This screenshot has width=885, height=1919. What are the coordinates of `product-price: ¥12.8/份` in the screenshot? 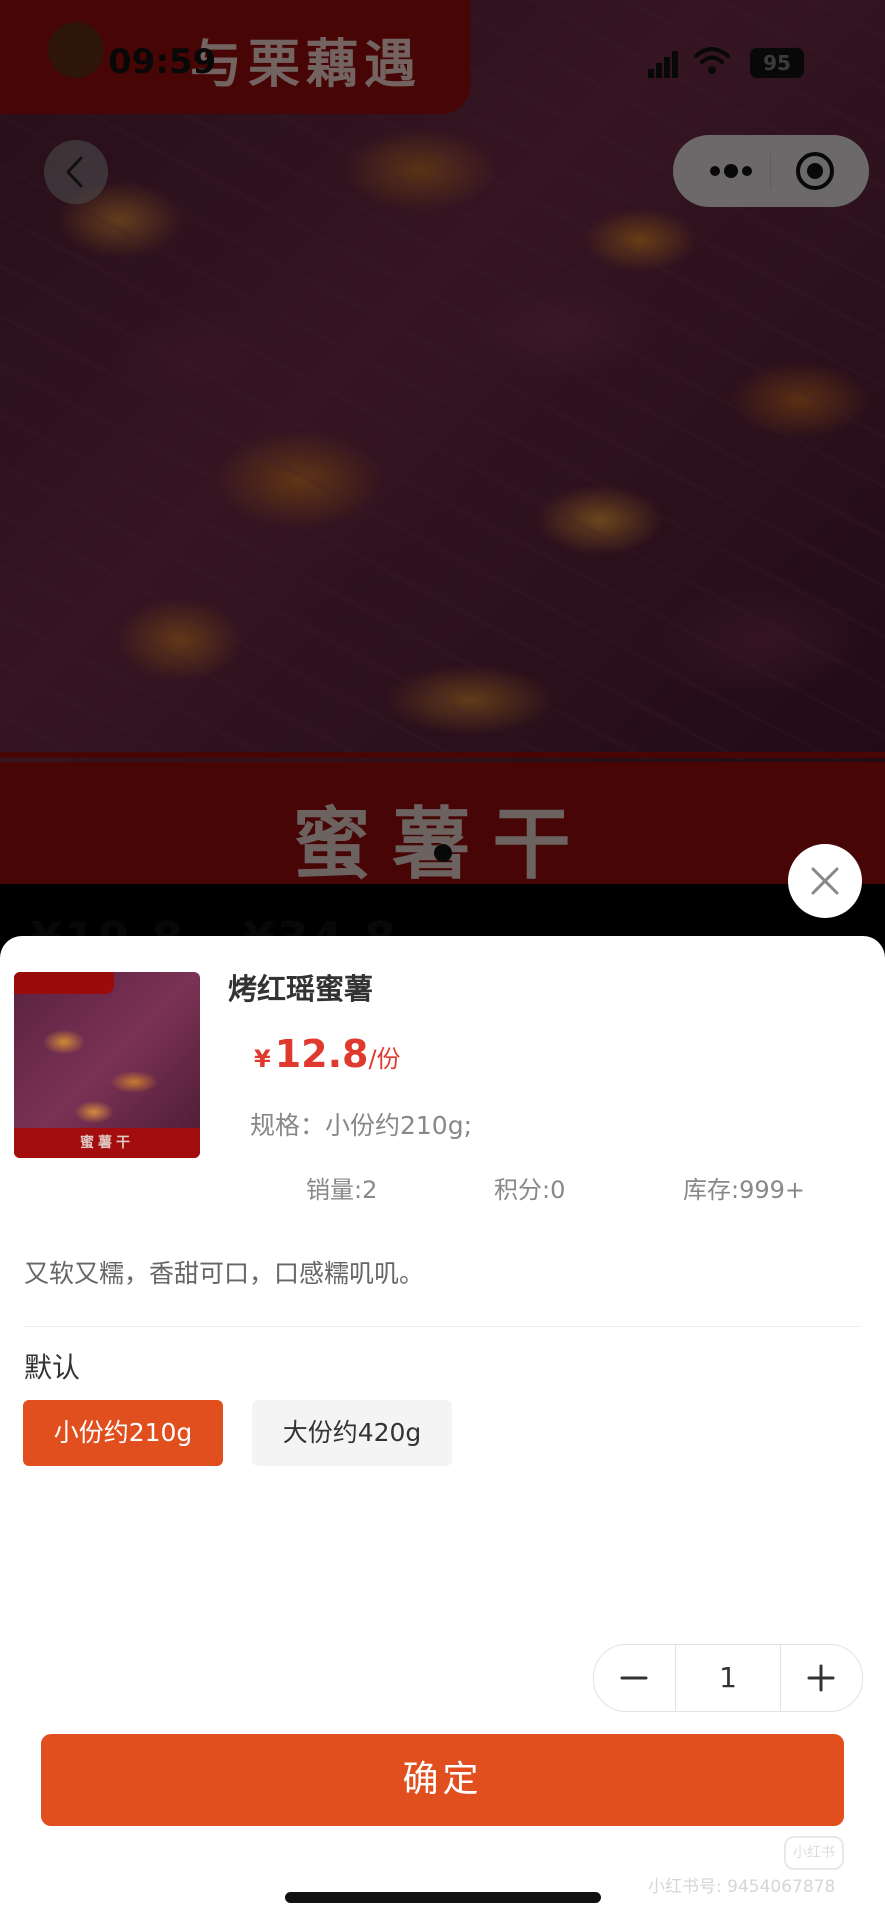 It's located at (327, 1054).